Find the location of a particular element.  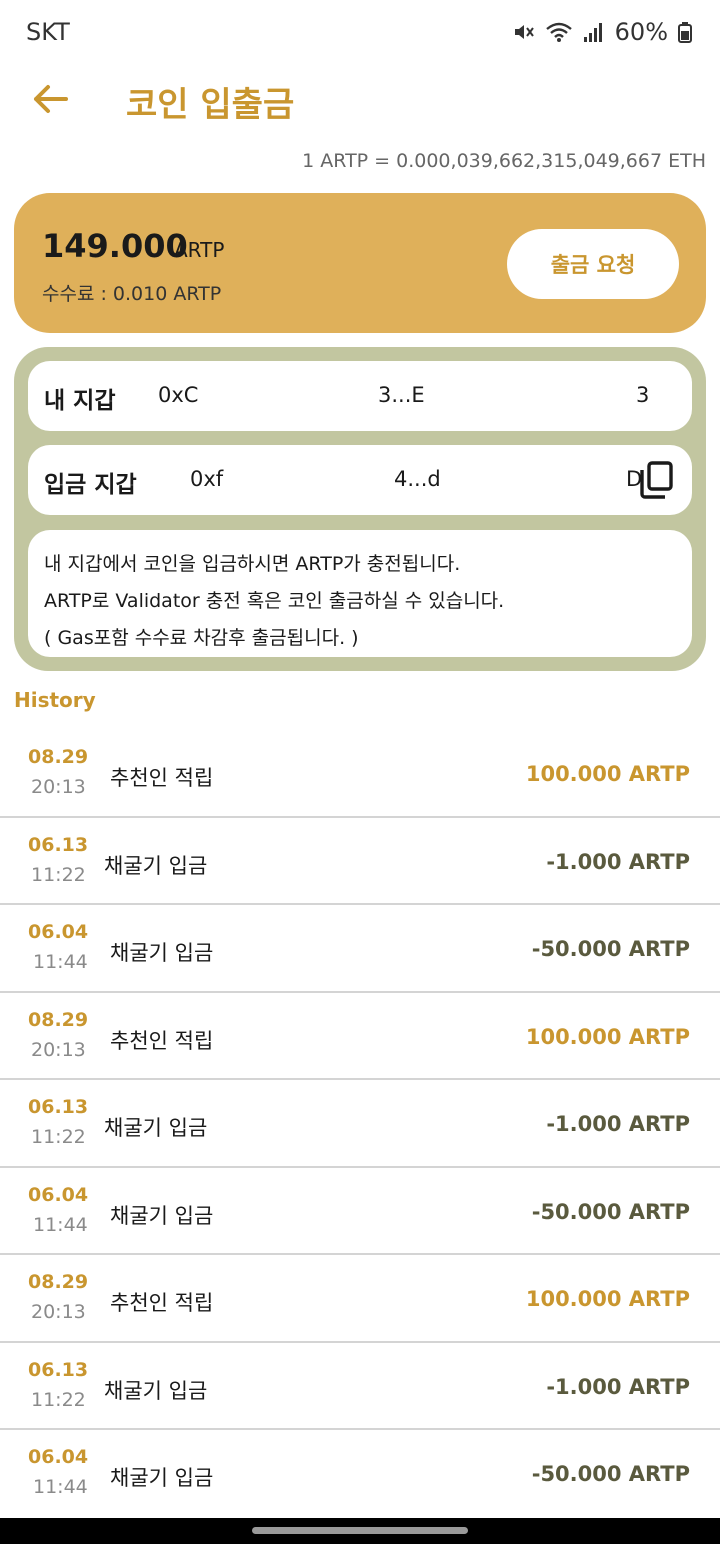

home-gesture-handle is located at coordinates (360, 1530).